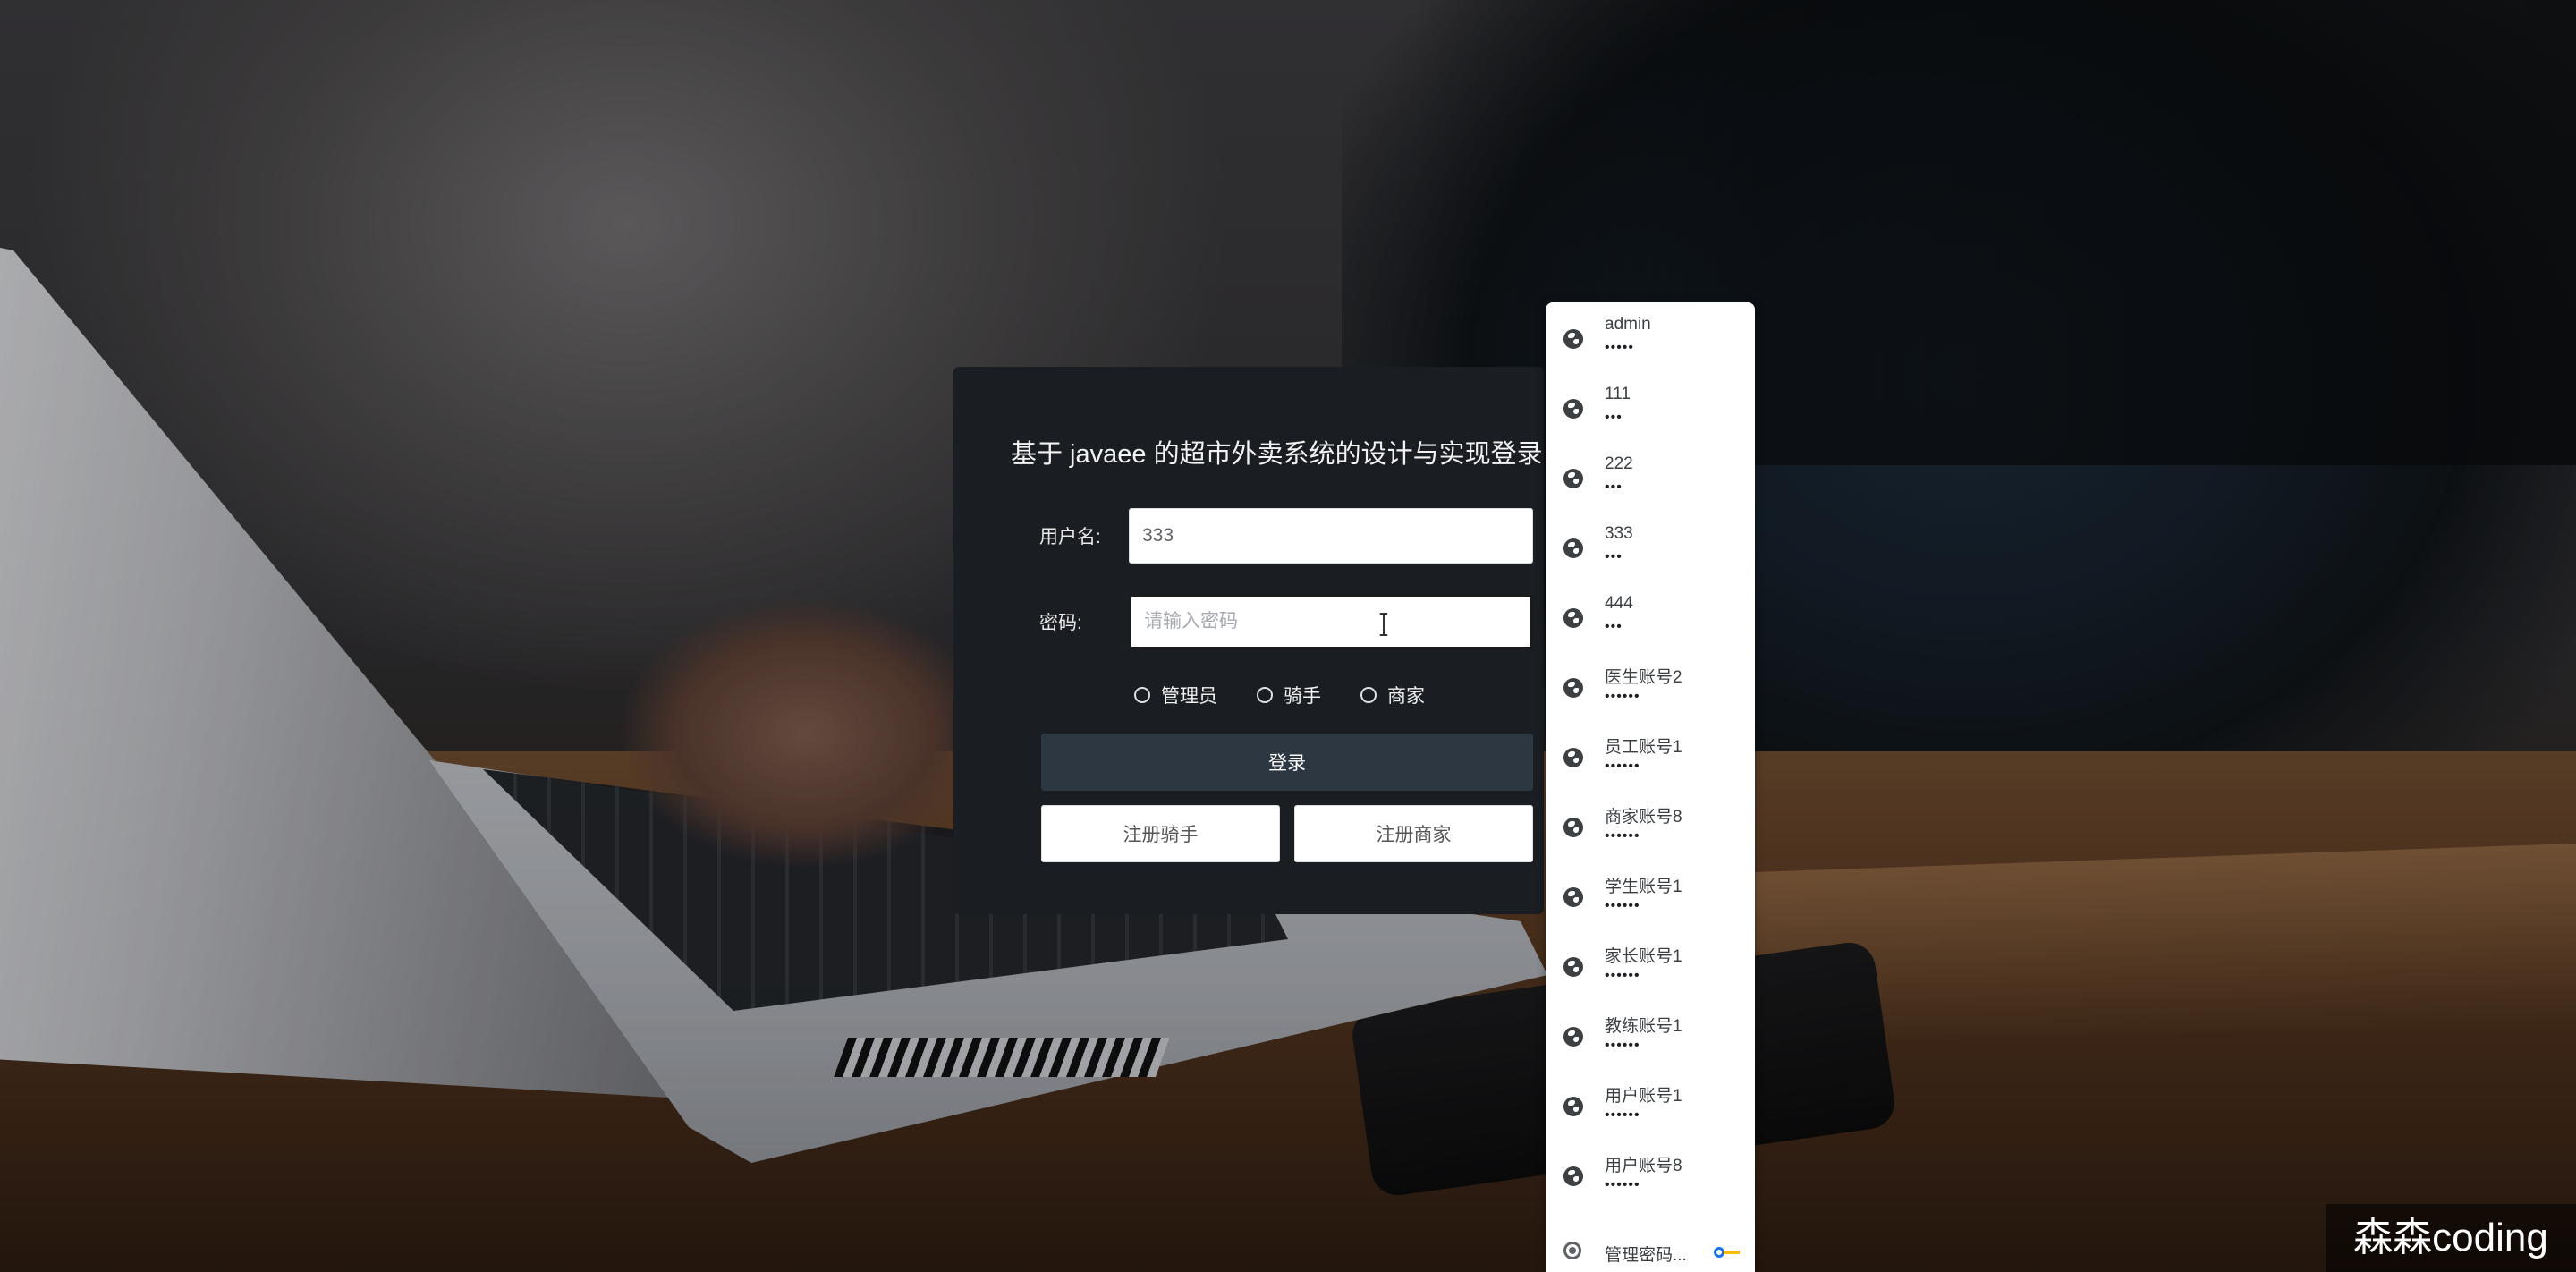 This screenshot has width=2576, height=1272. Describe the element at coordinates (1650, 616) in the screenshot. I see `autofill-item: 444 •••` at that location.